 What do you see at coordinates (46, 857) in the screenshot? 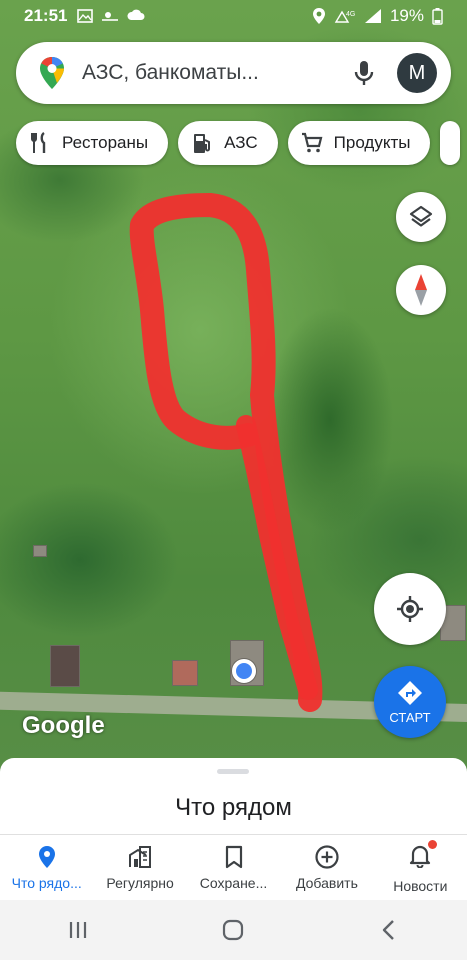
I see `explore-pin-icon` at bounding box center [46, 857].